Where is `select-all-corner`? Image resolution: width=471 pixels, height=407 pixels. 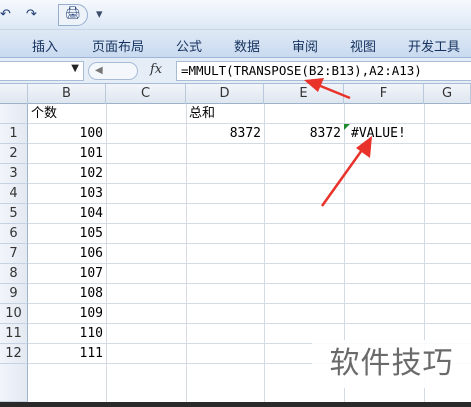
select-all-corner is located at coordinates (14, 94).